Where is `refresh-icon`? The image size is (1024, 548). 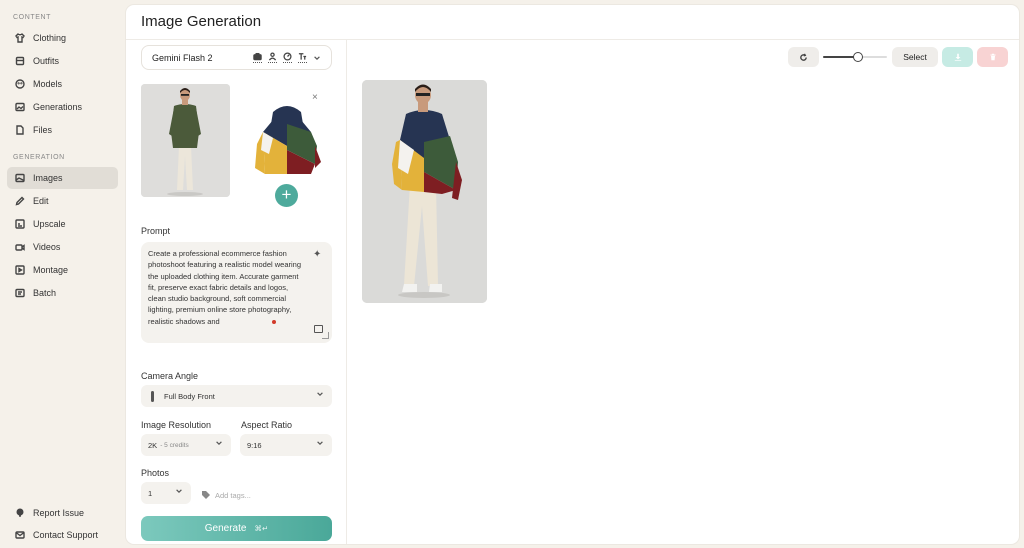
refresh-icon is located at coordinates (803, 57).